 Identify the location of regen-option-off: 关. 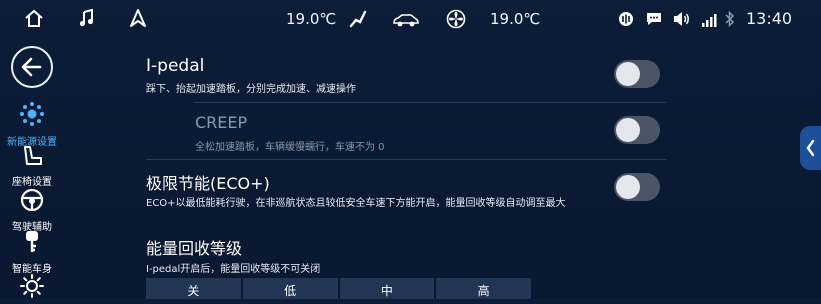
(193, 288).